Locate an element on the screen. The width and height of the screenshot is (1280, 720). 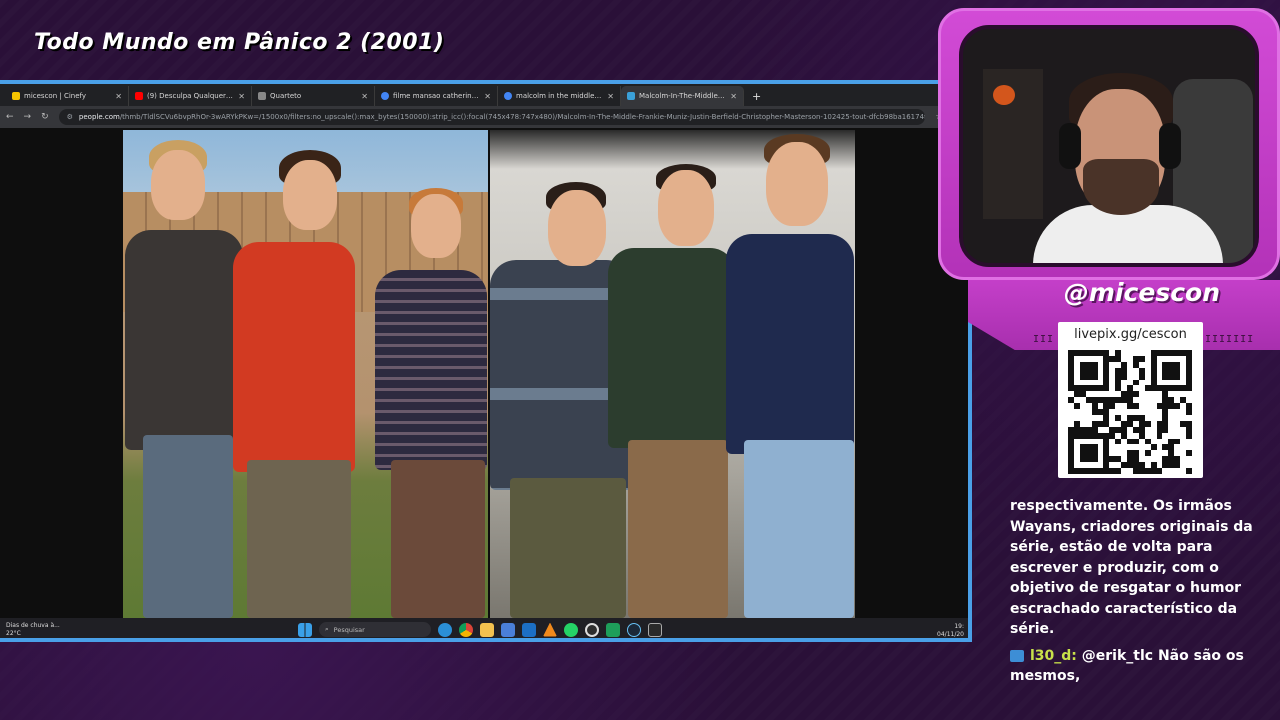
whatsapp-icon is located at coordinates (571, 629).